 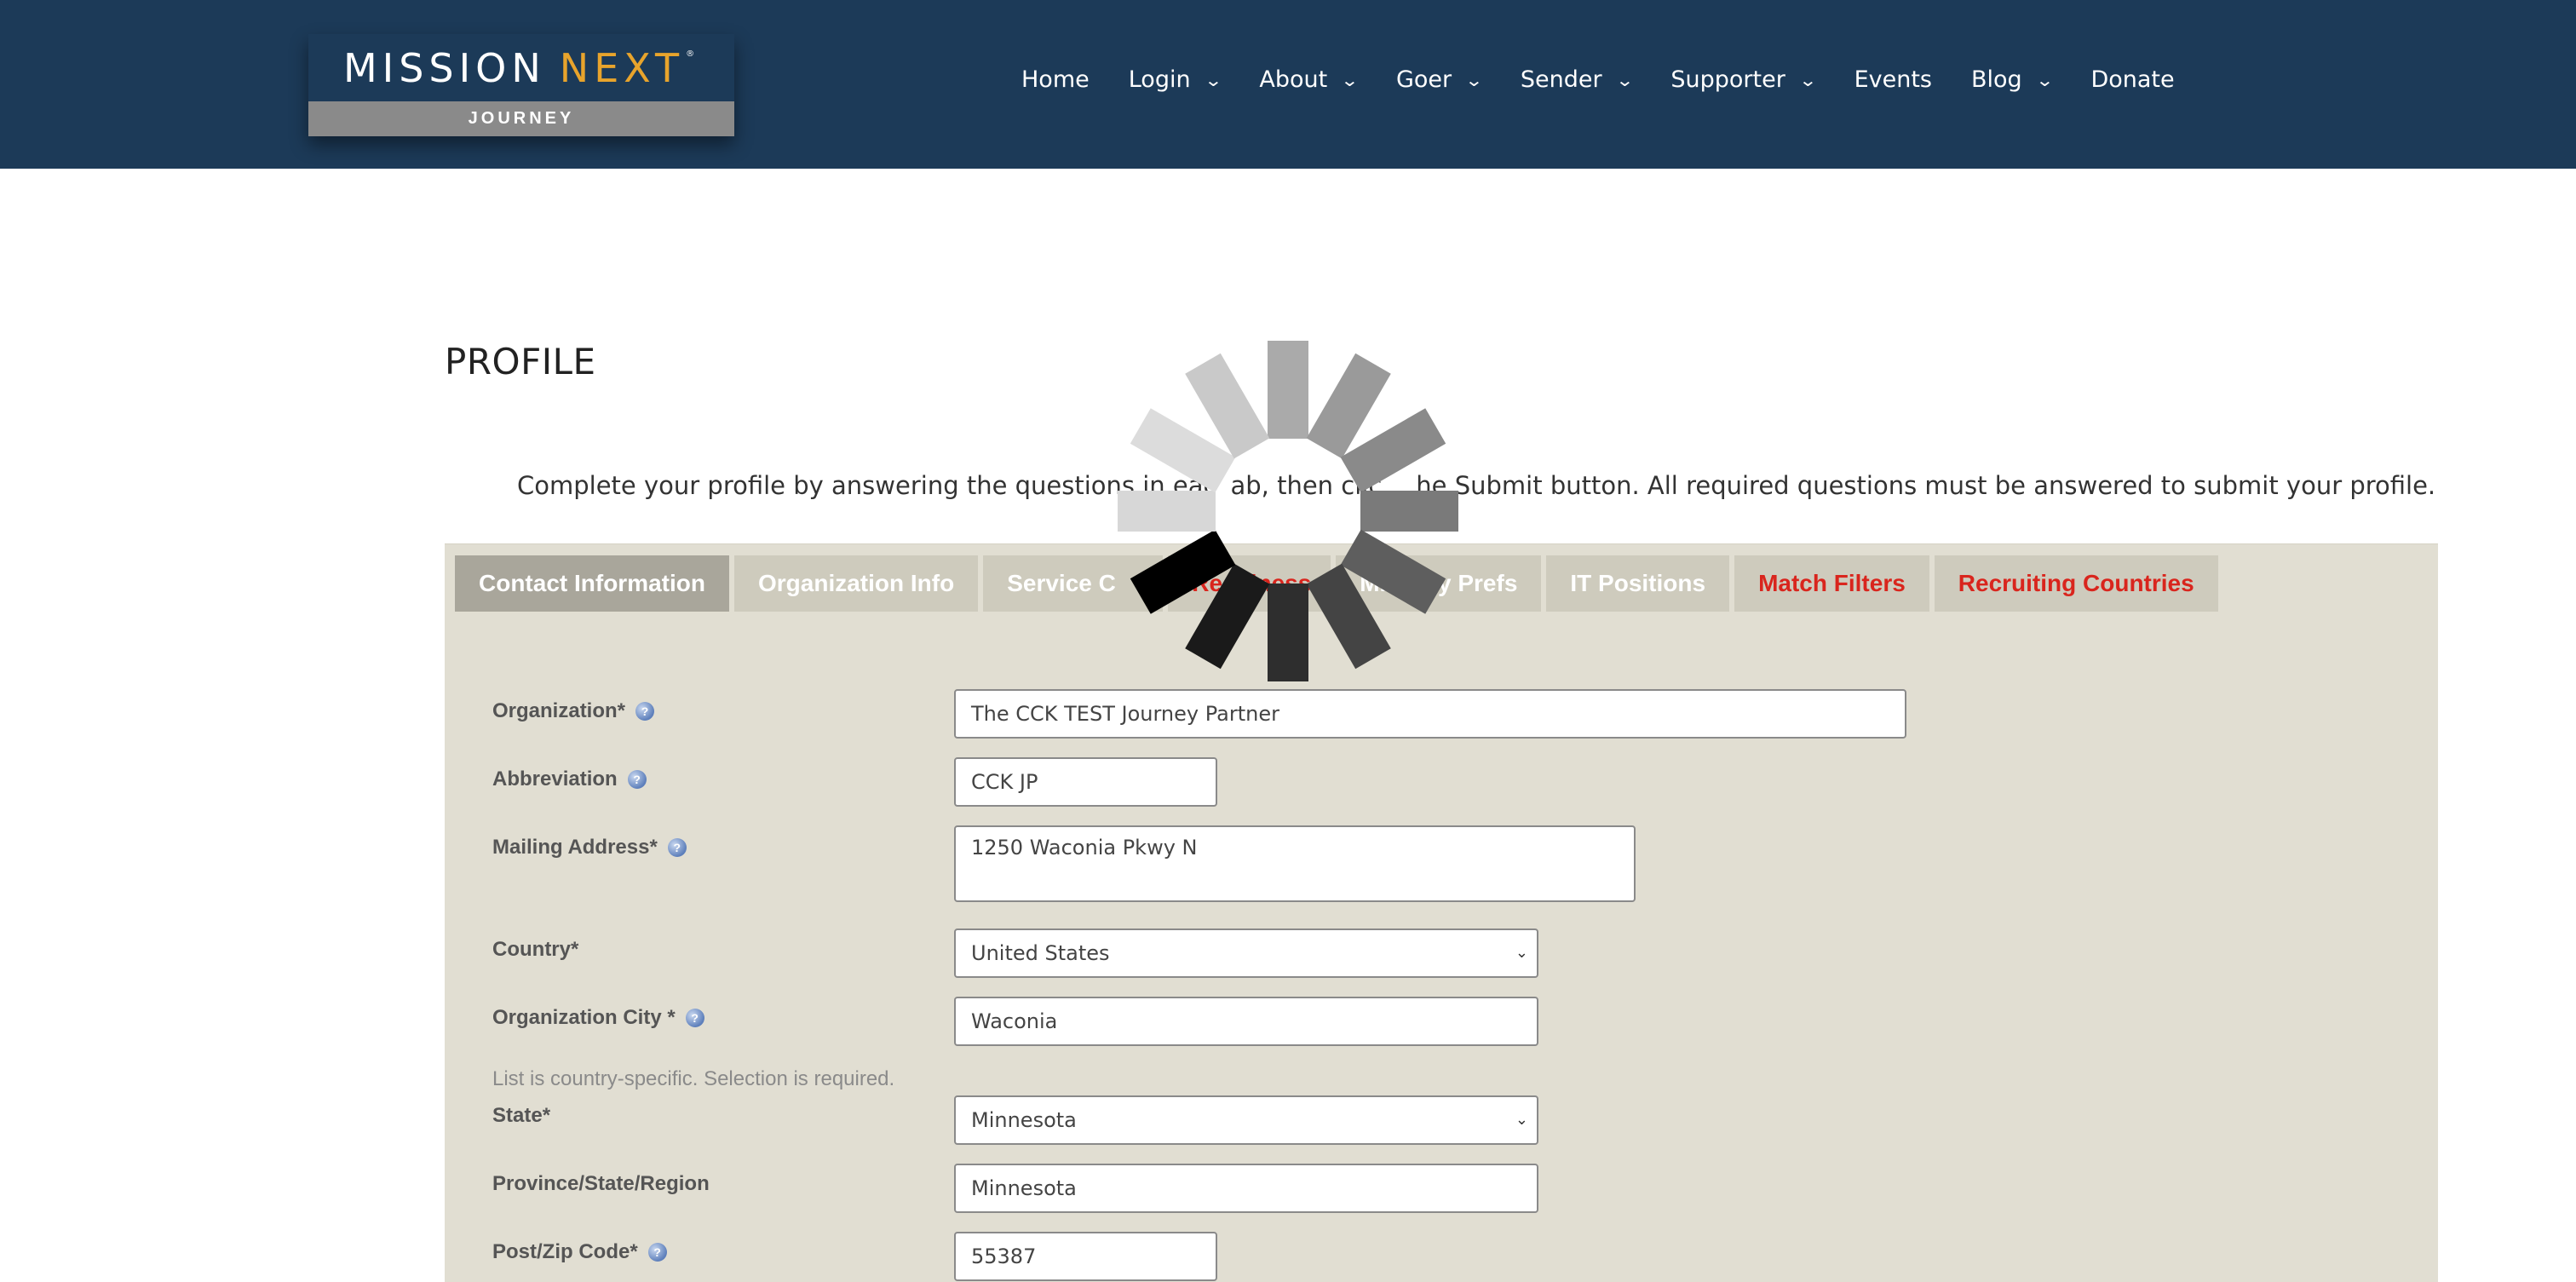 What do you see at coordinates (2132, 79) in the screenshot?
I see `nav-donate: Donate` at bounding box center [2132, 79].